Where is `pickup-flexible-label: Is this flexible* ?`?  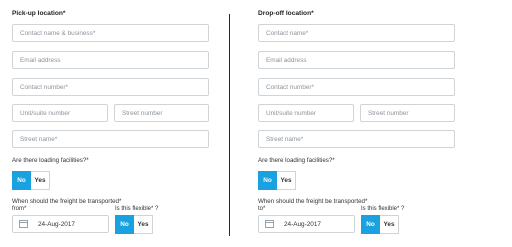 pickup-flexible-label: Is this flexible* ? is located at coordinates (137, 209).